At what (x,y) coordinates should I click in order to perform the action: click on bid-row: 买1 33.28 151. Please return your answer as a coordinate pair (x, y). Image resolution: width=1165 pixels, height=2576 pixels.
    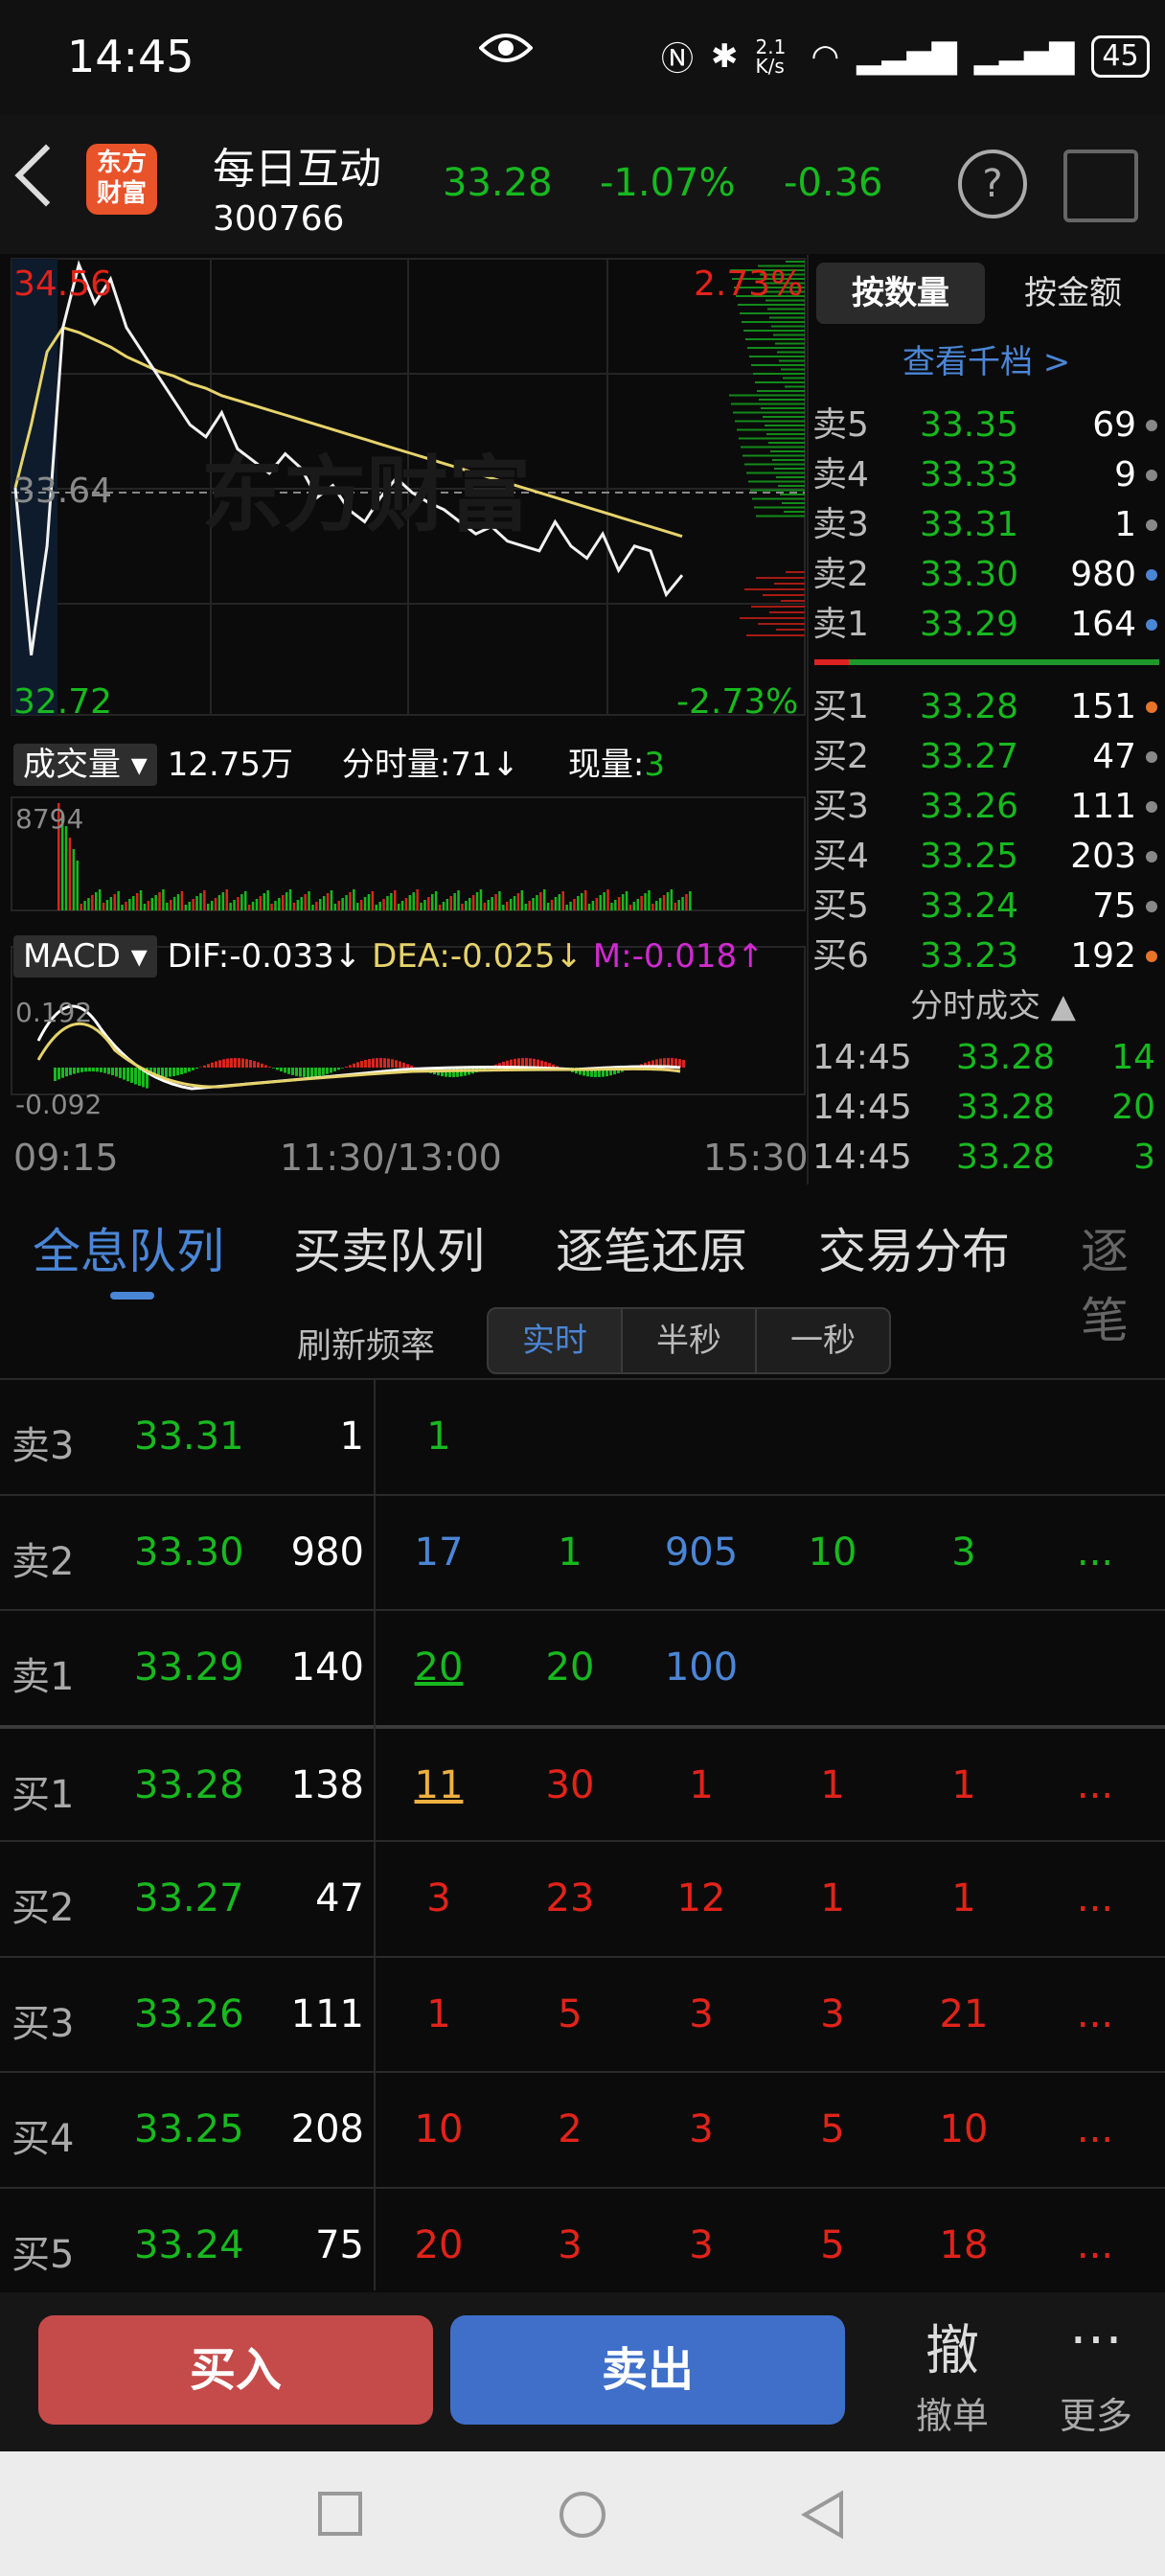
    Looking at the image, I should click on (985, 707).